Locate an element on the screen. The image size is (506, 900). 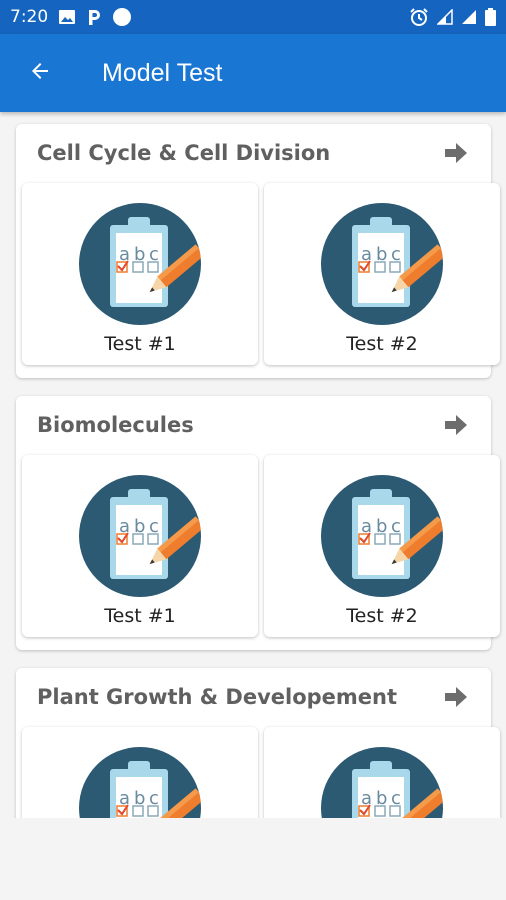
section-header: Cell Cycle & Cell Division is located at coordinates (253, 153).